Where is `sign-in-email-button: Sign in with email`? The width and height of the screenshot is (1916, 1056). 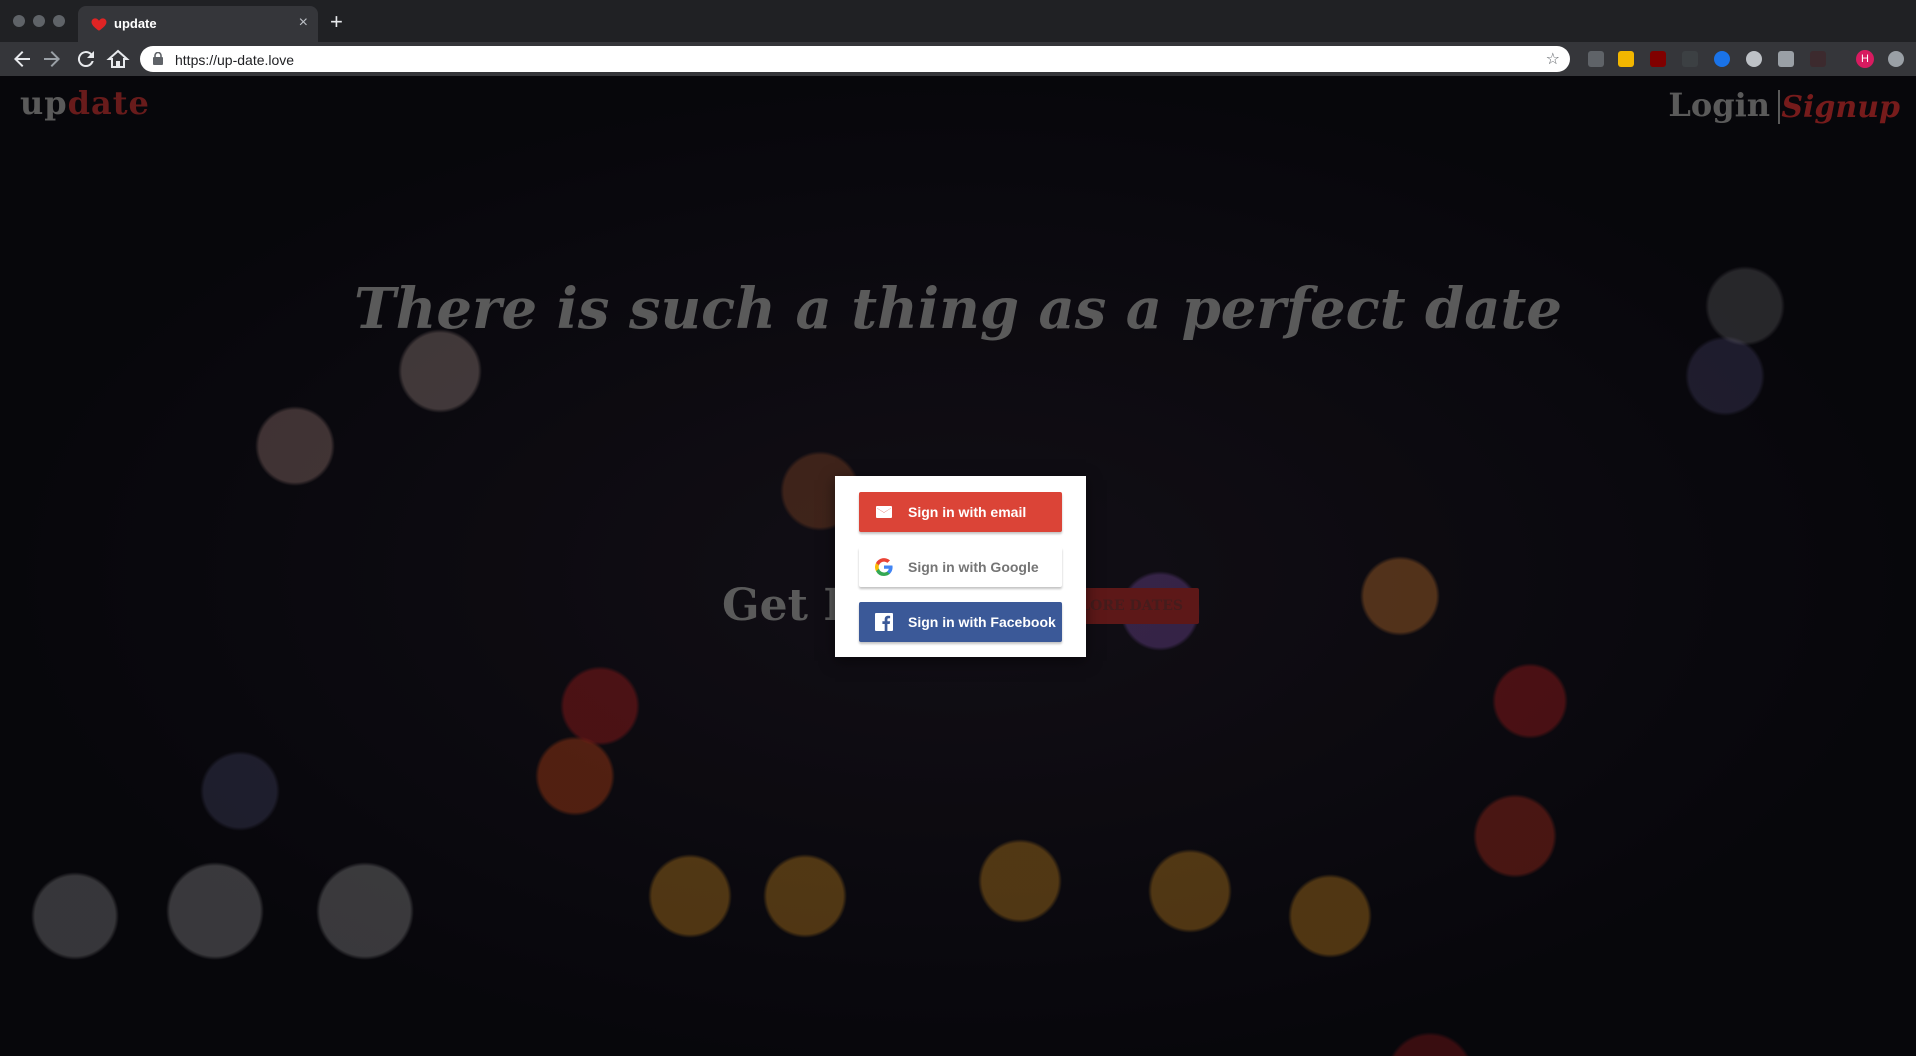 sign-in-email-button: Sign in with email is located at coordinates (960, 512).